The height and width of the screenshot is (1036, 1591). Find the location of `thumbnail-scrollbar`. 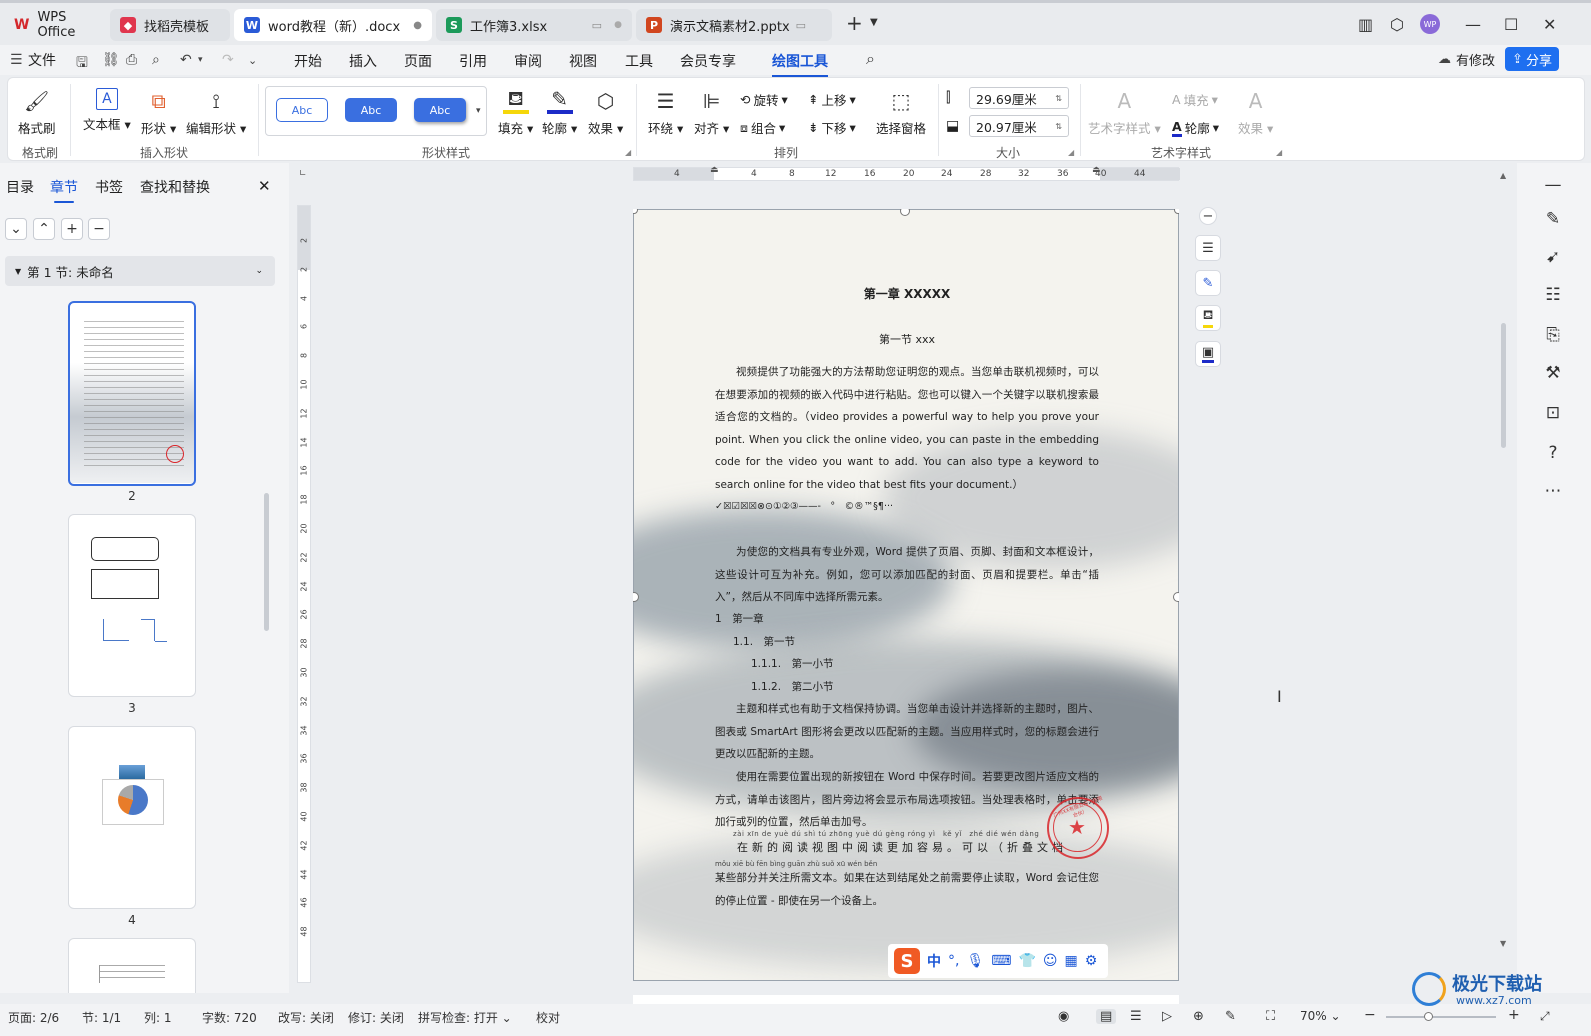

thumbnail-scrollbar is located at coordinates (266, 562).